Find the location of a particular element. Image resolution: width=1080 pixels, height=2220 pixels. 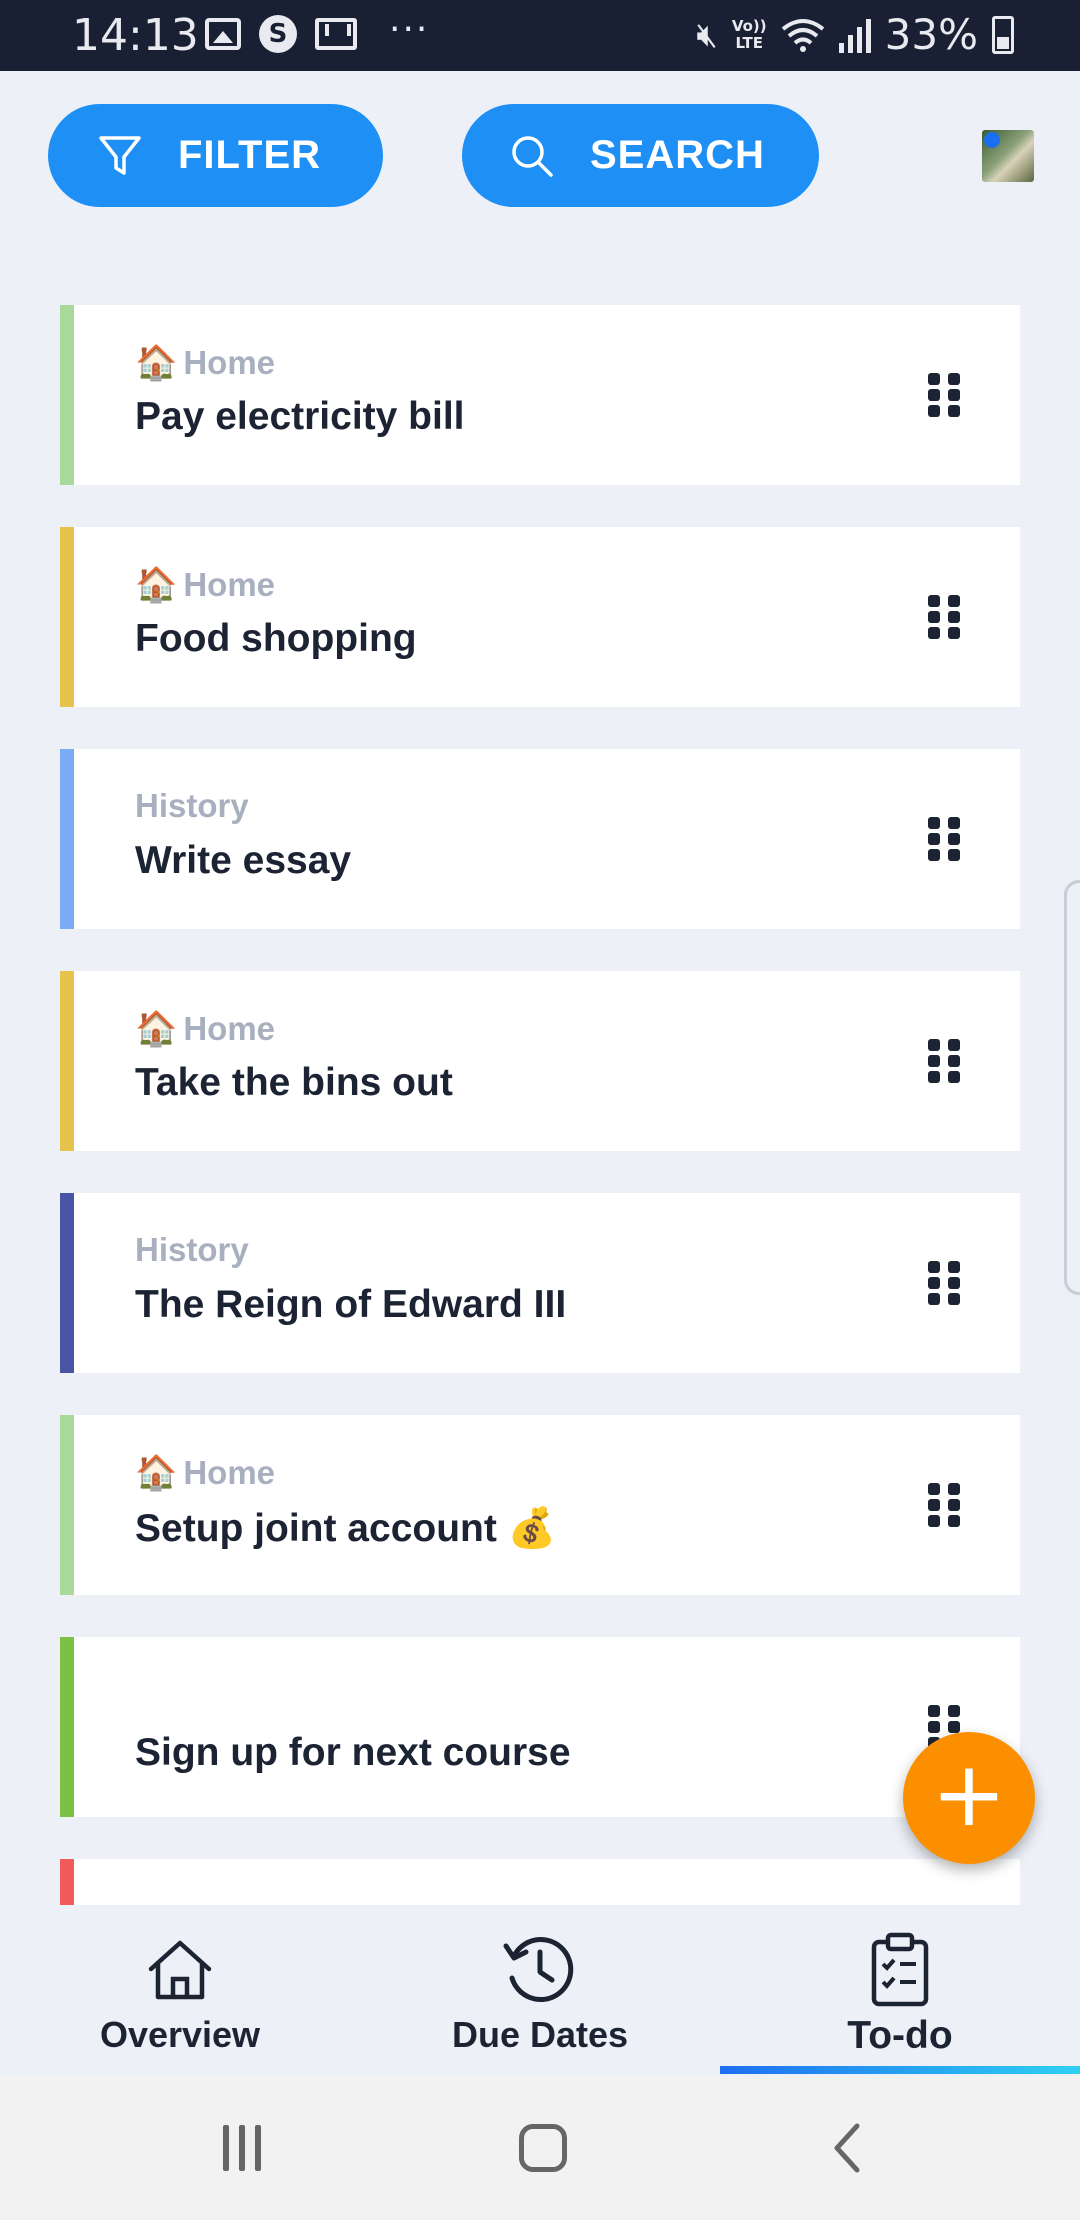

active-tab-indicator is located at coordinates (900, 2070).